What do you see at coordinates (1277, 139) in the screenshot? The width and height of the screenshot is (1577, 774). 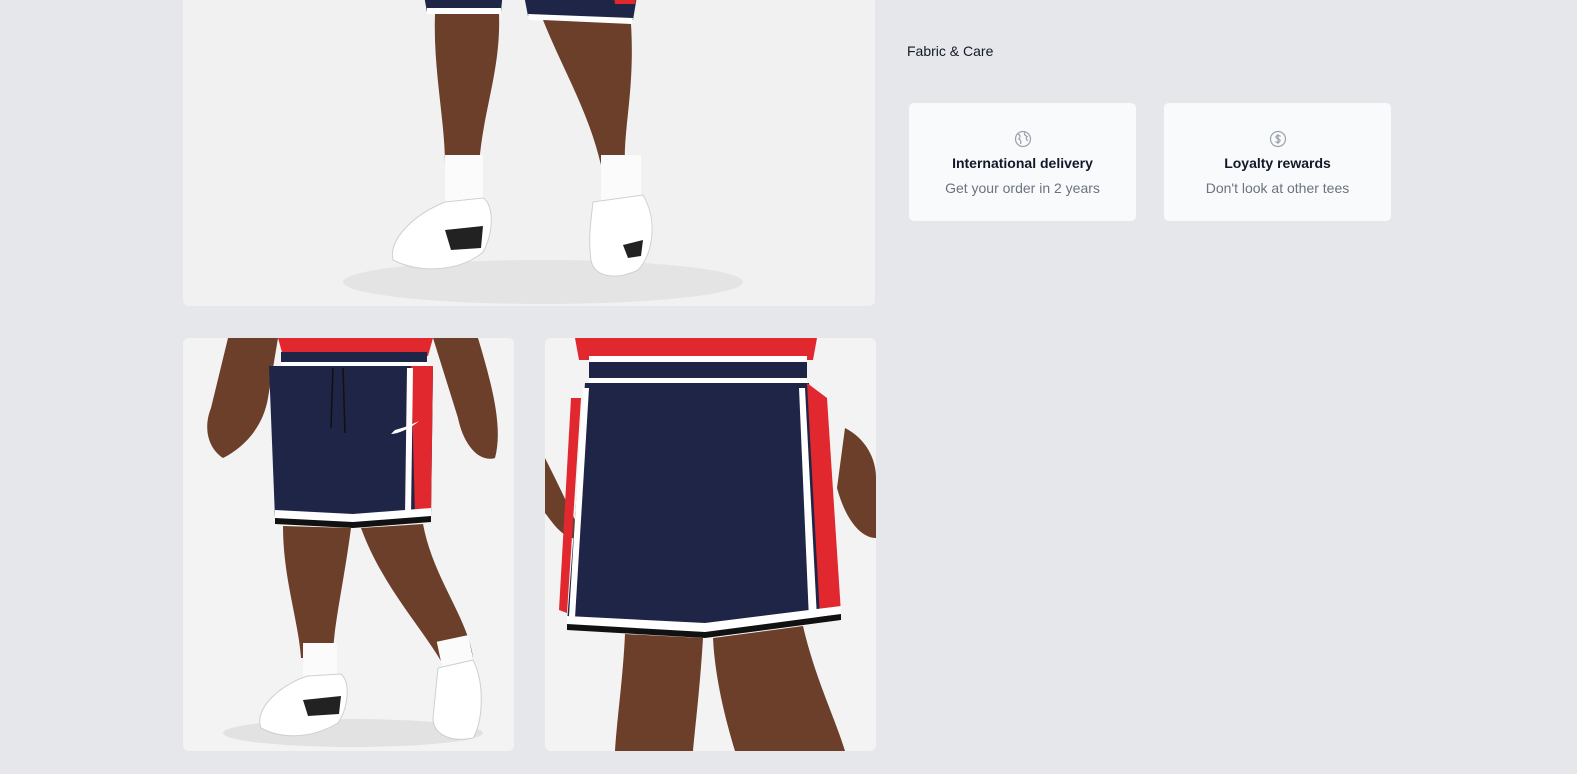 I see `currency-dollar-icon` at bounding box center [1277, 139].